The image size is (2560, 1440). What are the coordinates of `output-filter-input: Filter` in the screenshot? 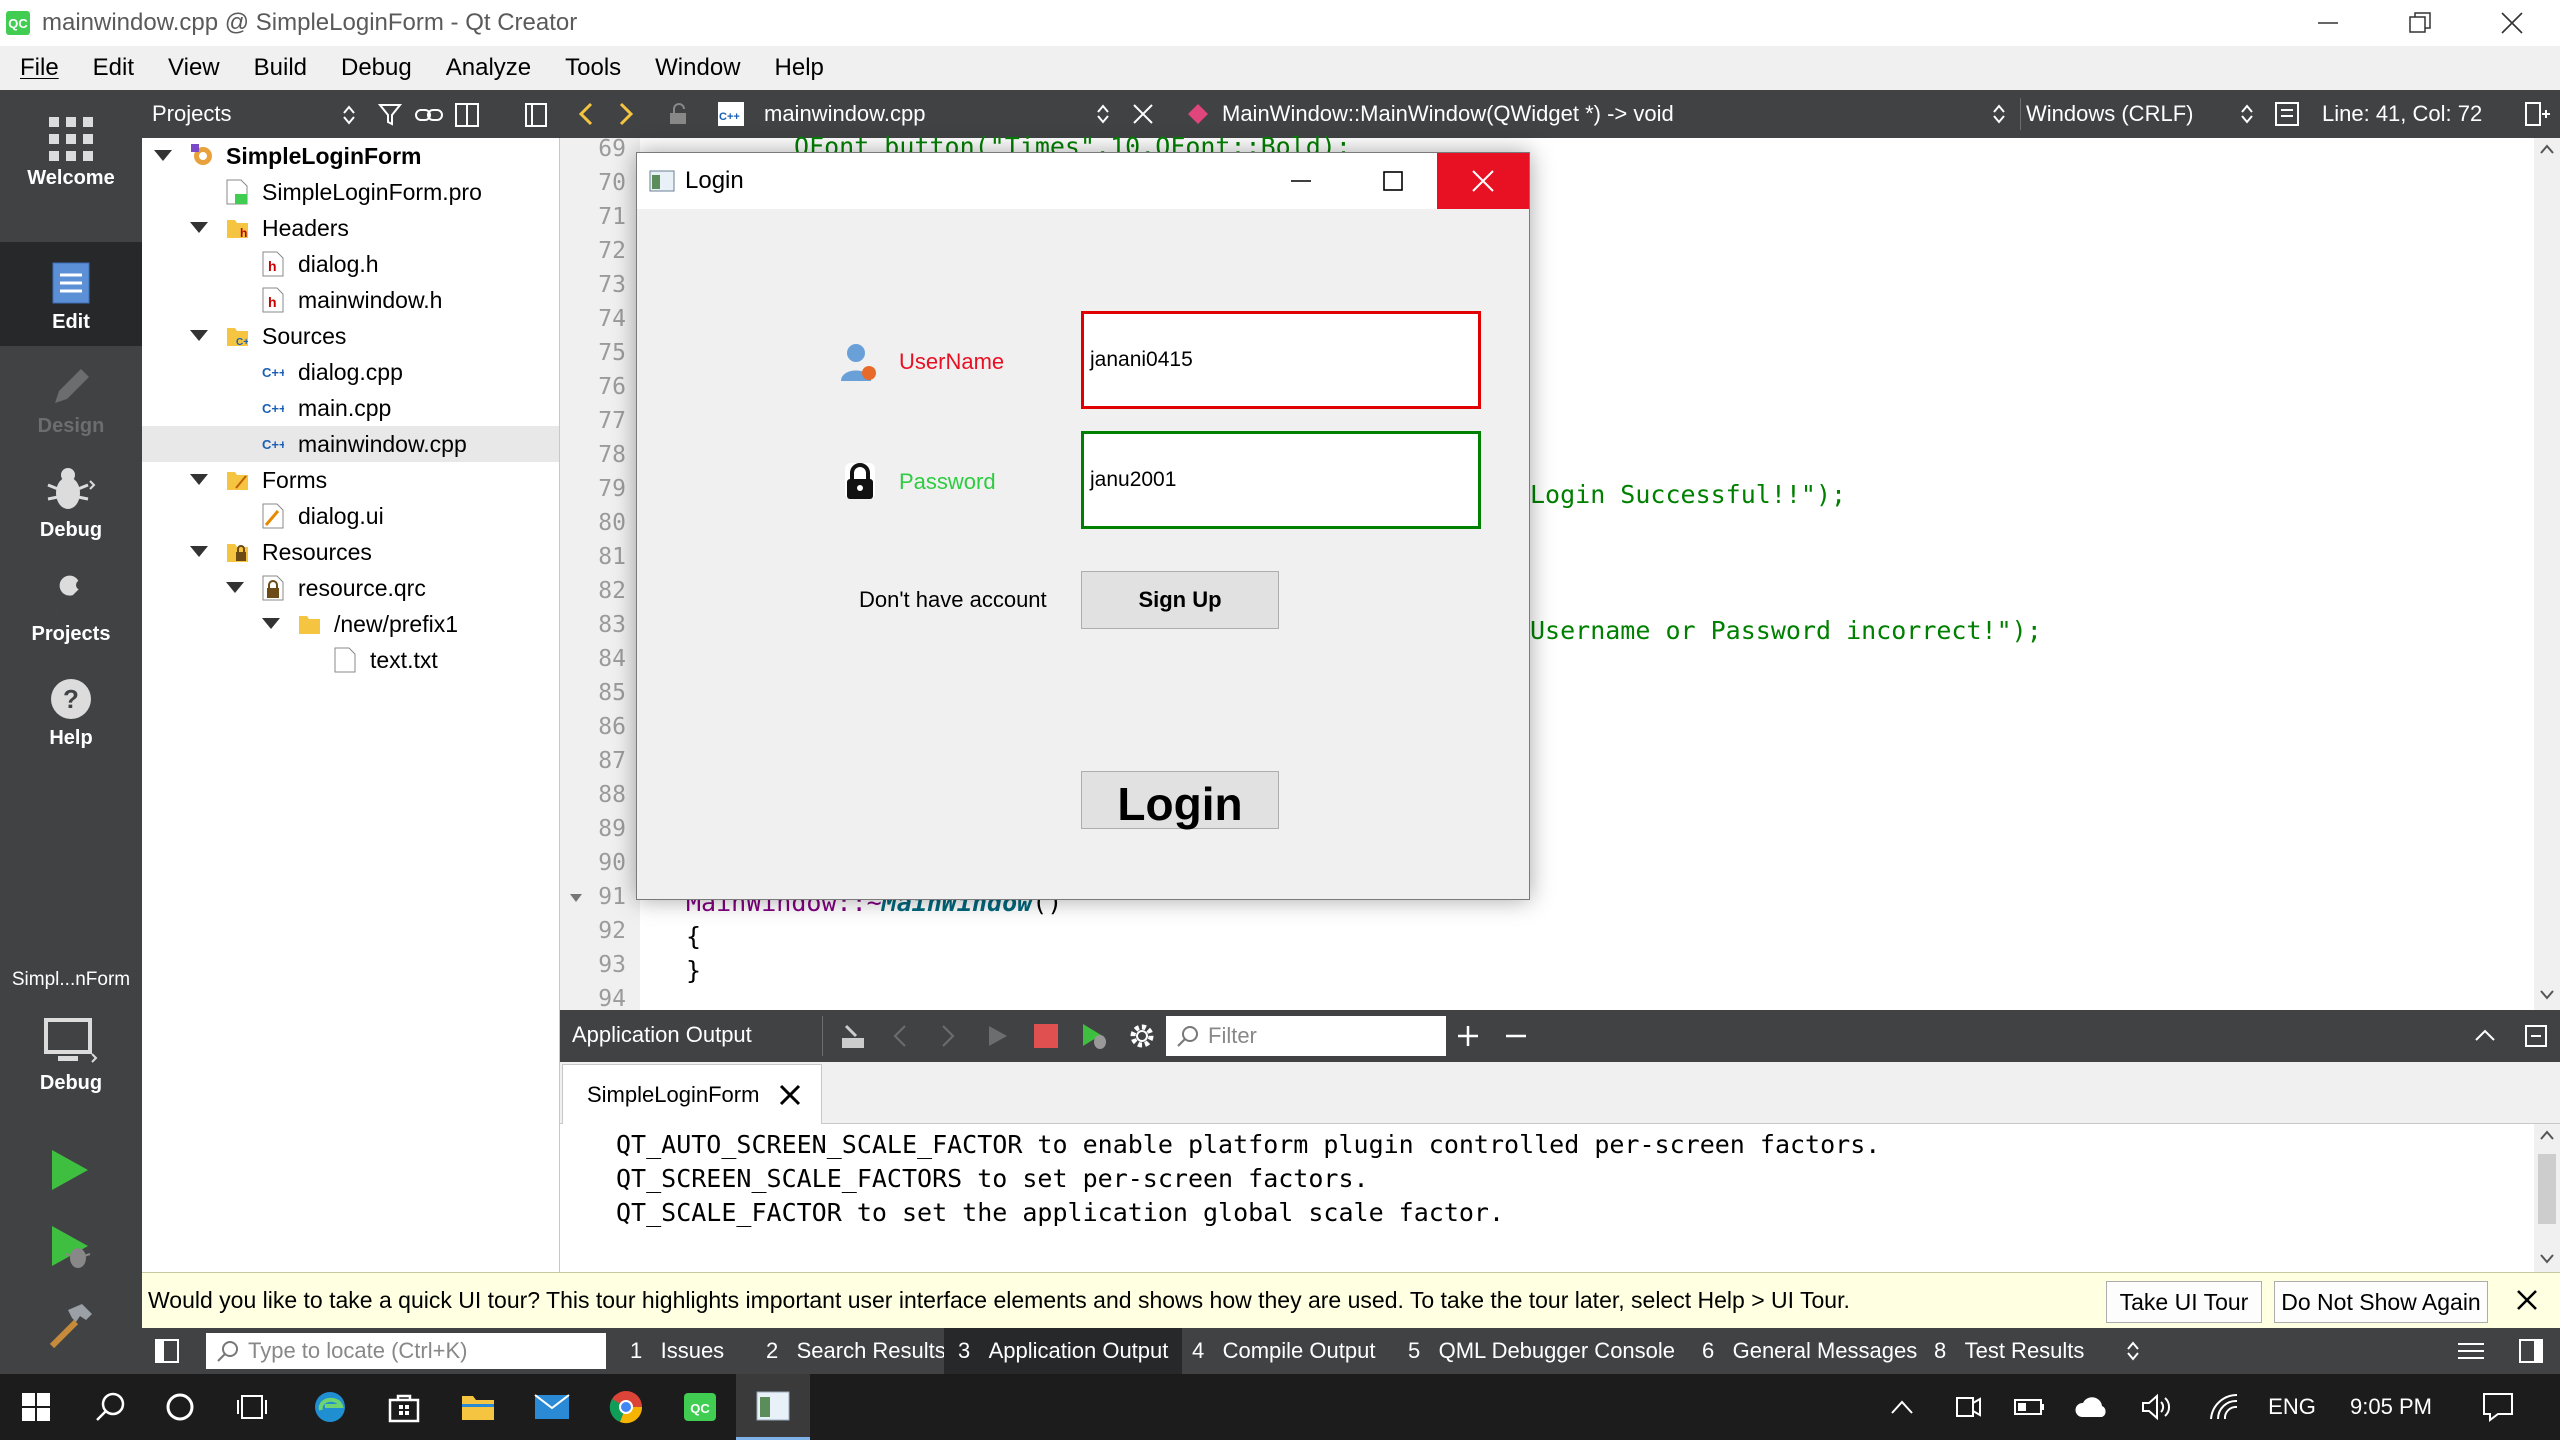 It's located at (1306, 1036).